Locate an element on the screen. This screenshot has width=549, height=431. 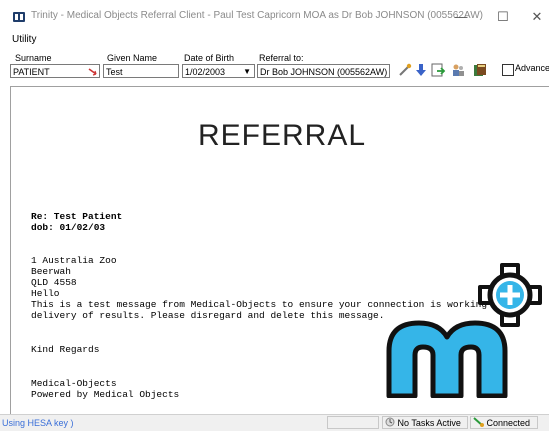
dob-line: dob: 01/02/03 is located at coordinates (68, 227).